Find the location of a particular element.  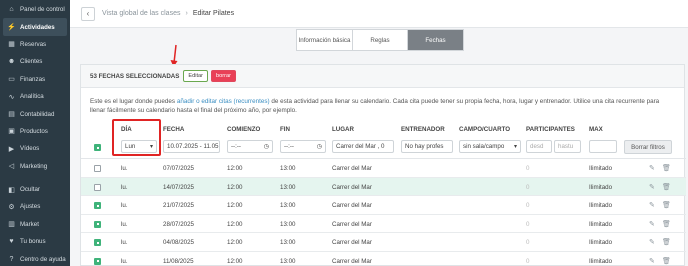

add-edit-appointments-link: añadir o editar citas (recurrentes) is located at coordinates (223, 101).